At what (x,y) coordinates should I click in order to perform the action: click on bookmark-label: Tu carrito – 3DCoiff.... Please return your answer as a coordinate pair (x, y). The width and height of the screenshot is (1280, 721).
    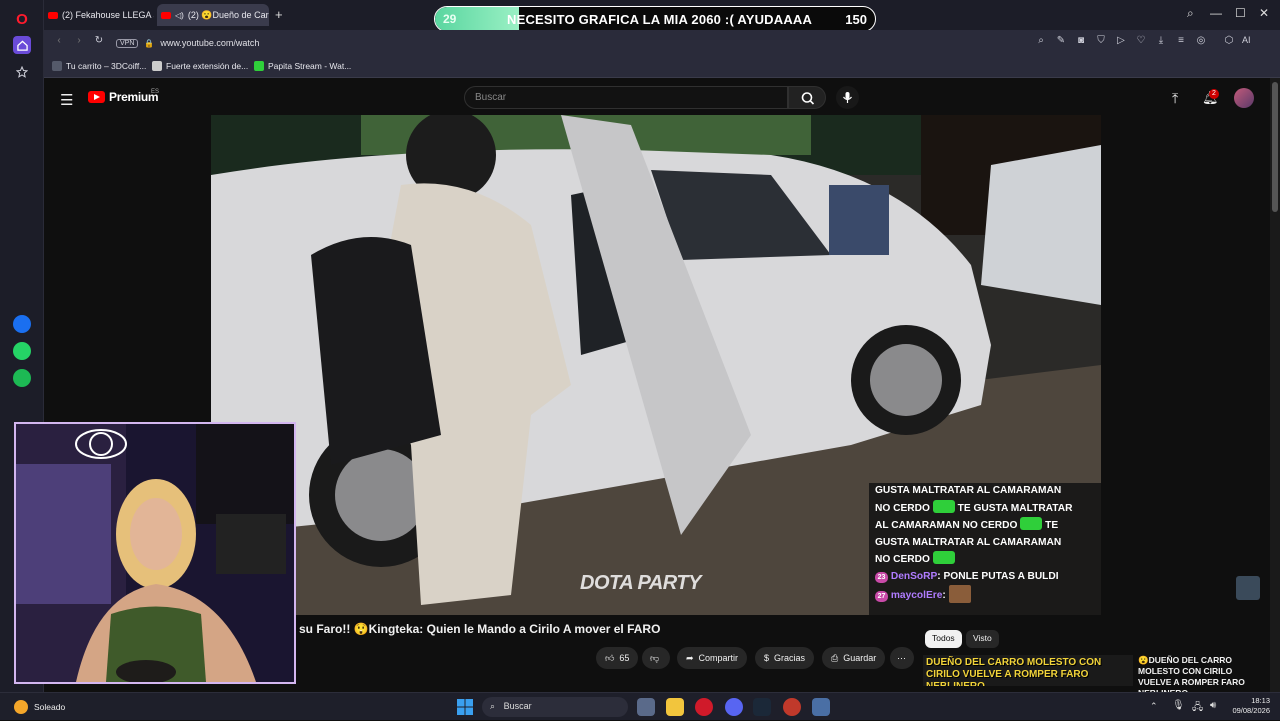
    Looking at the image, I should click on (106, 66).